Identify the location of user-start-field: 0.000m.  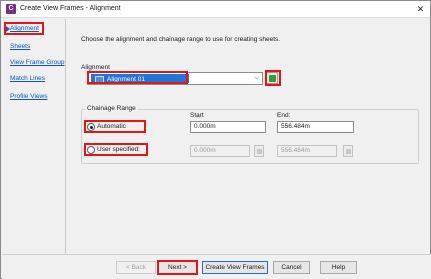
(220, 151).